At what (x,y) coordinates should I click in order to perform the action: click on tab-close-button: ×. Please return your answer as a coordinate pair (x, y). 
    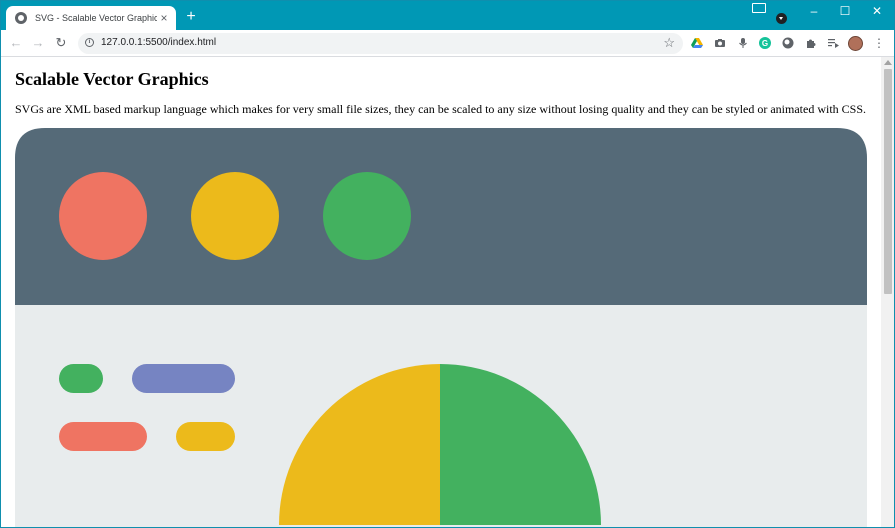
    Looking at the image, I should click on (164, 18).